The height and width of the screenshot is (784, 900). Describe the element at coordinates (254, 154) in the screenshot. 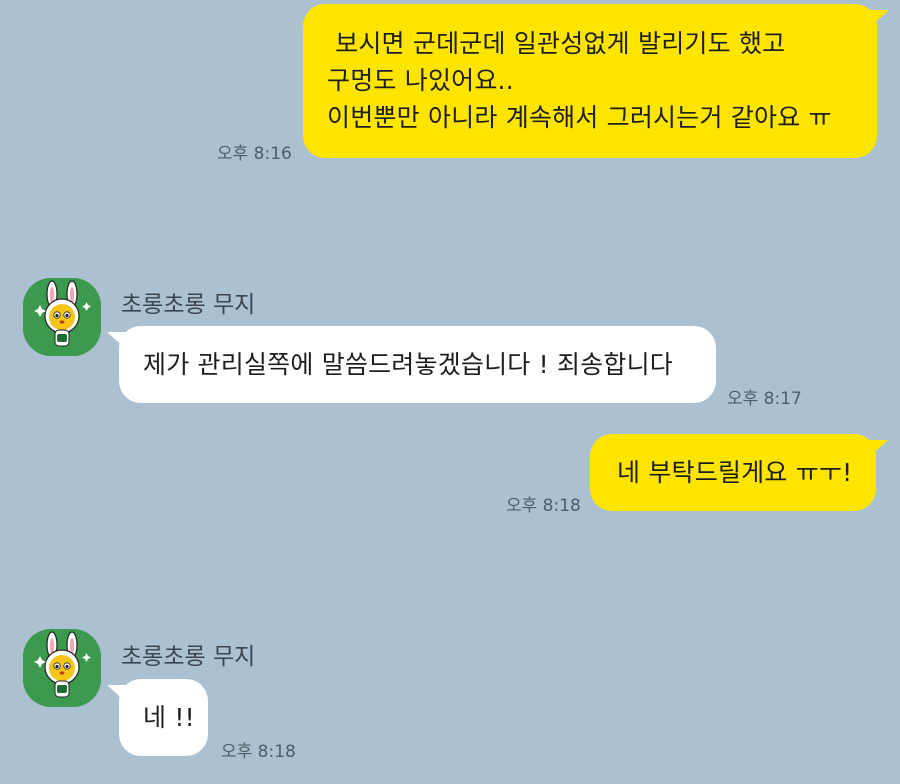

I see `message-time: 오후 8:16` at that location.